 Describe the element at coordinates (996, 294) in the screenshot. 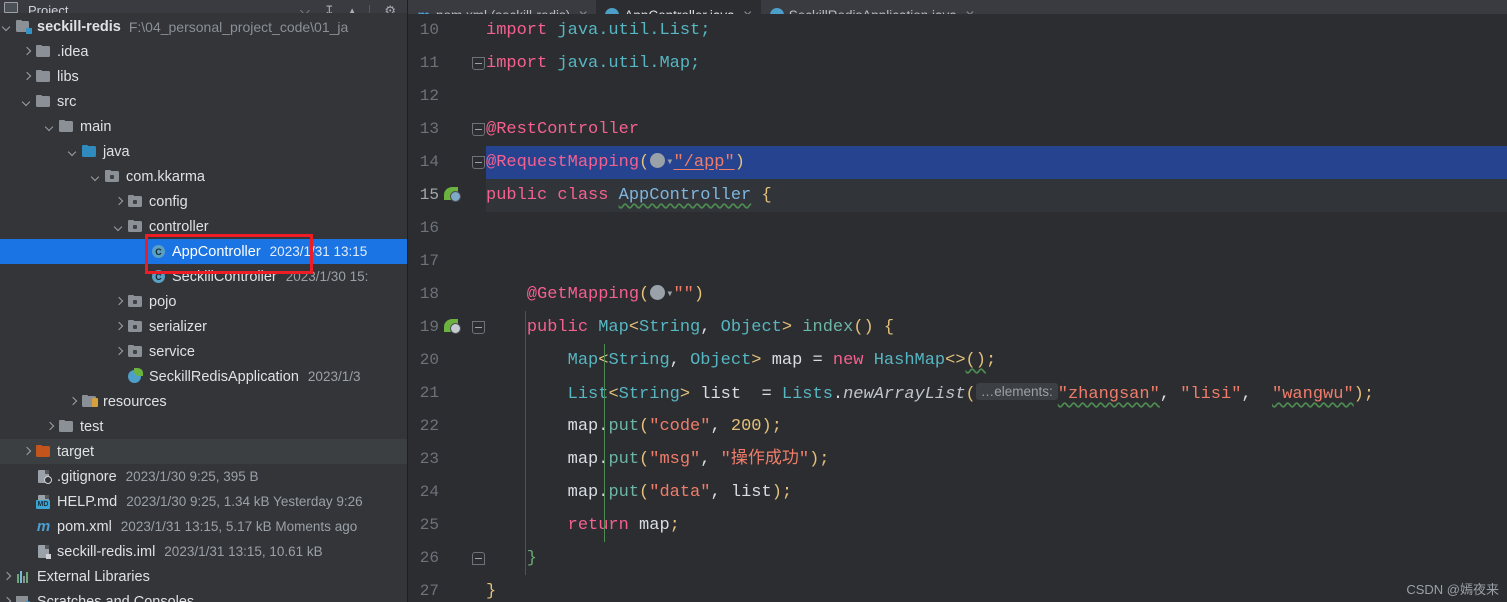

I see `code-line-18: @GetMapping(▾"")` at that location.